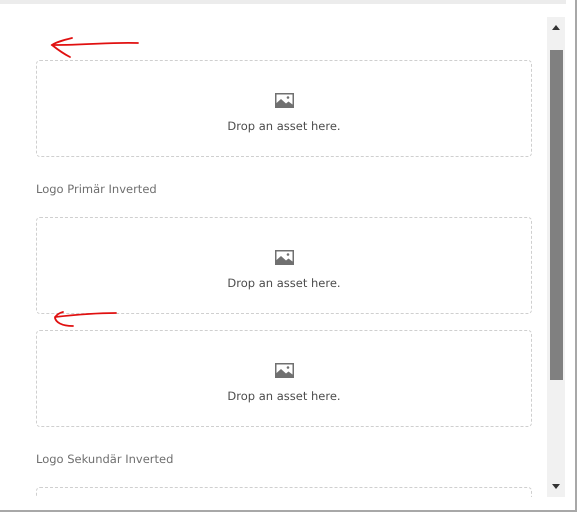 Image resolution: width=583 pixels, height=513 pixels. Describe the element at coordinates (556, 215) in the screenshot. I see `scrollbar-thumb` at that location.